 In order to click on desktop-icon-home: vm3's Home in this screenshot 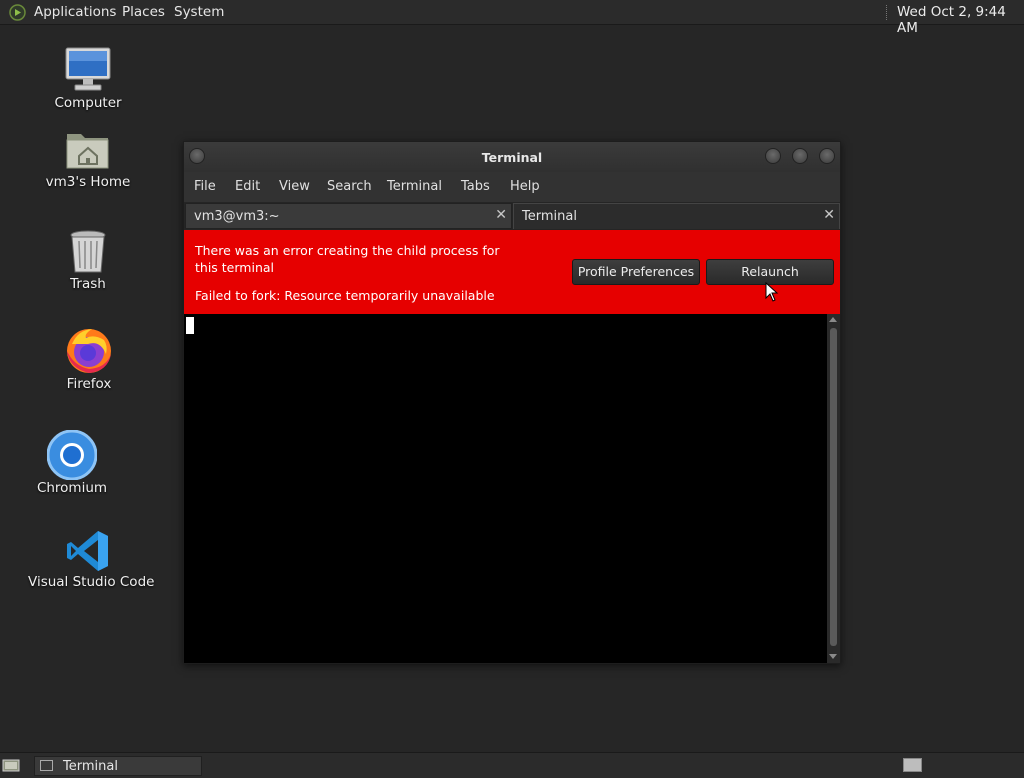, I will do `click(88, 159)`.